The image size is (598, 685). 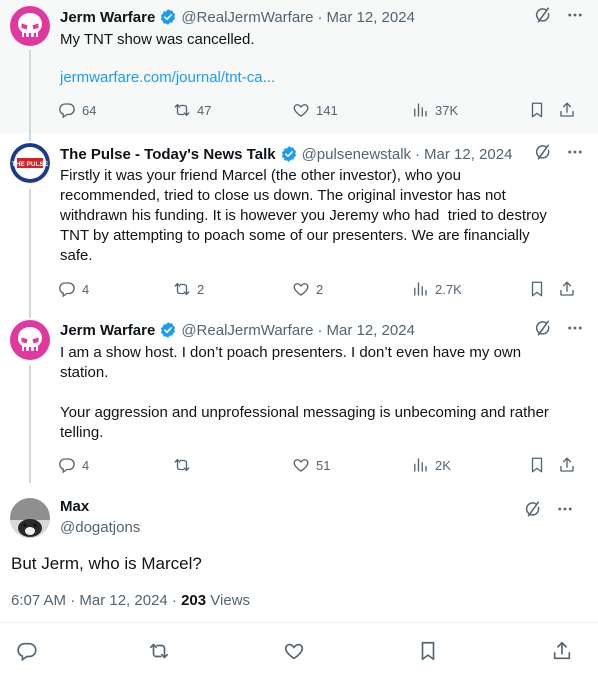 I want to click on action-bar, so click(x=299, y=652).